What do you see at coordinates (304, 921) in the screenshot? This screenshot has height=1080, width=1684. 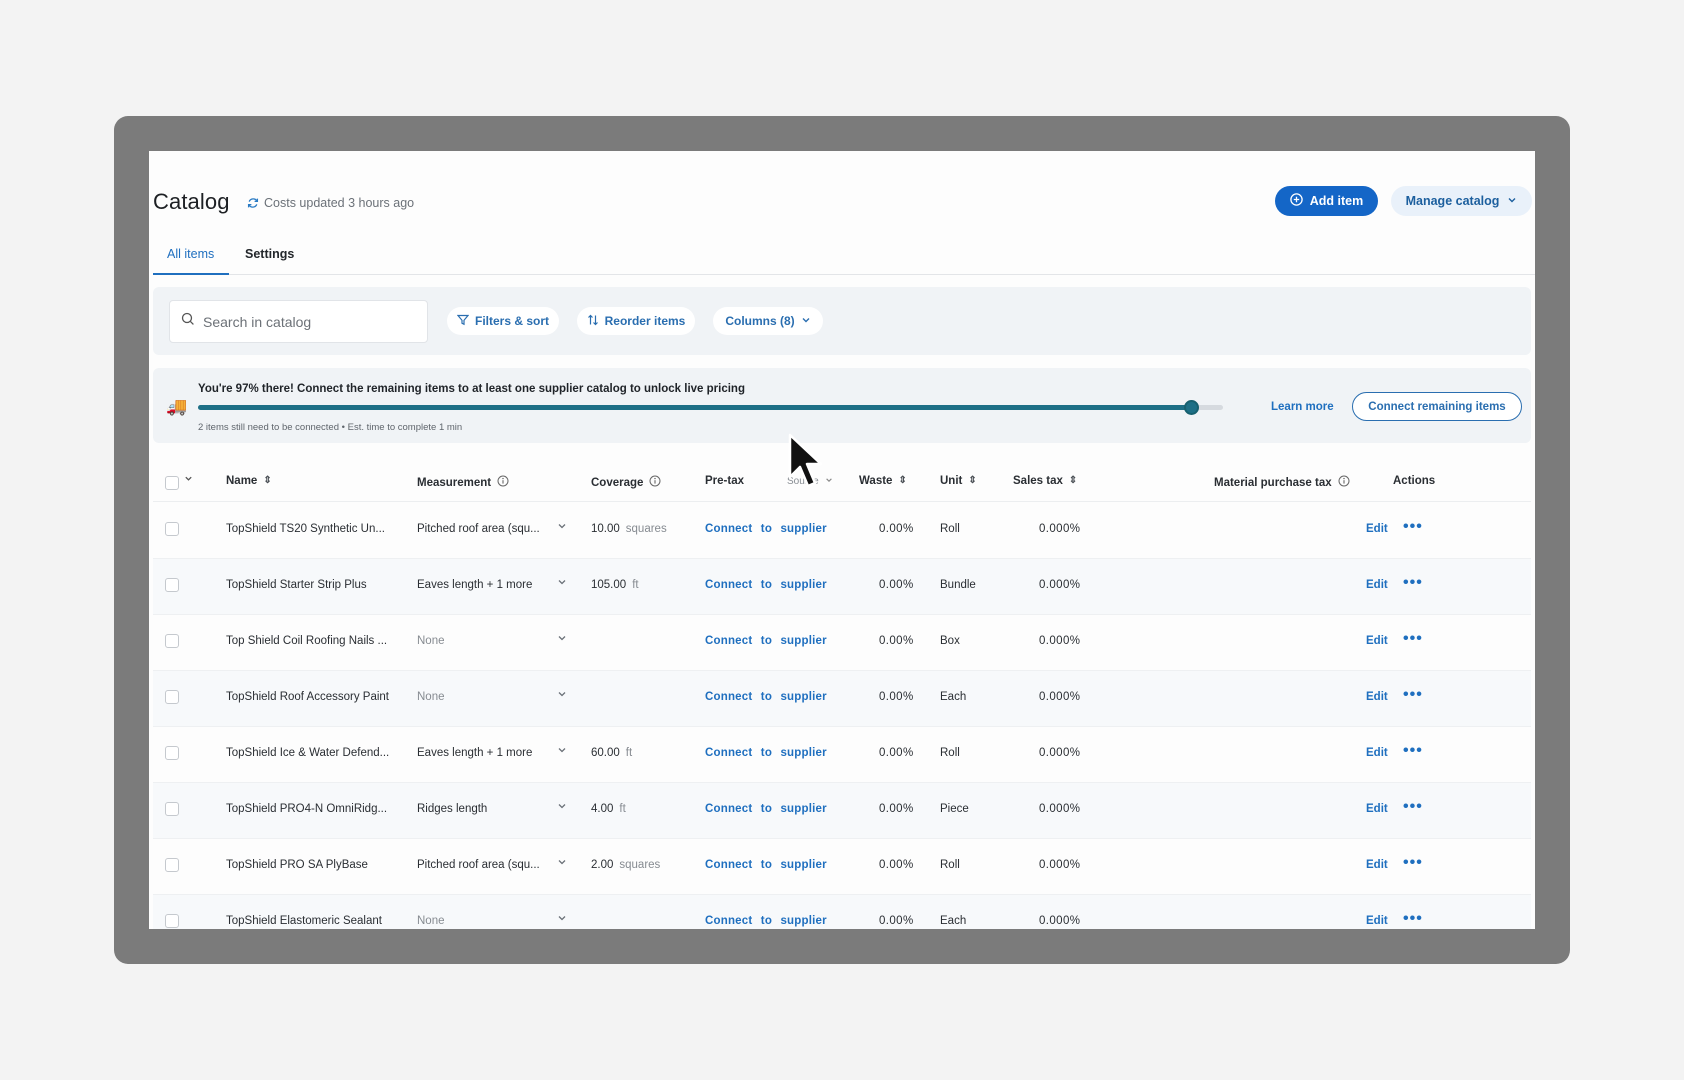 I see `item-name: TopShield Elastomeric Sealant` at bounding box center [304, 921].